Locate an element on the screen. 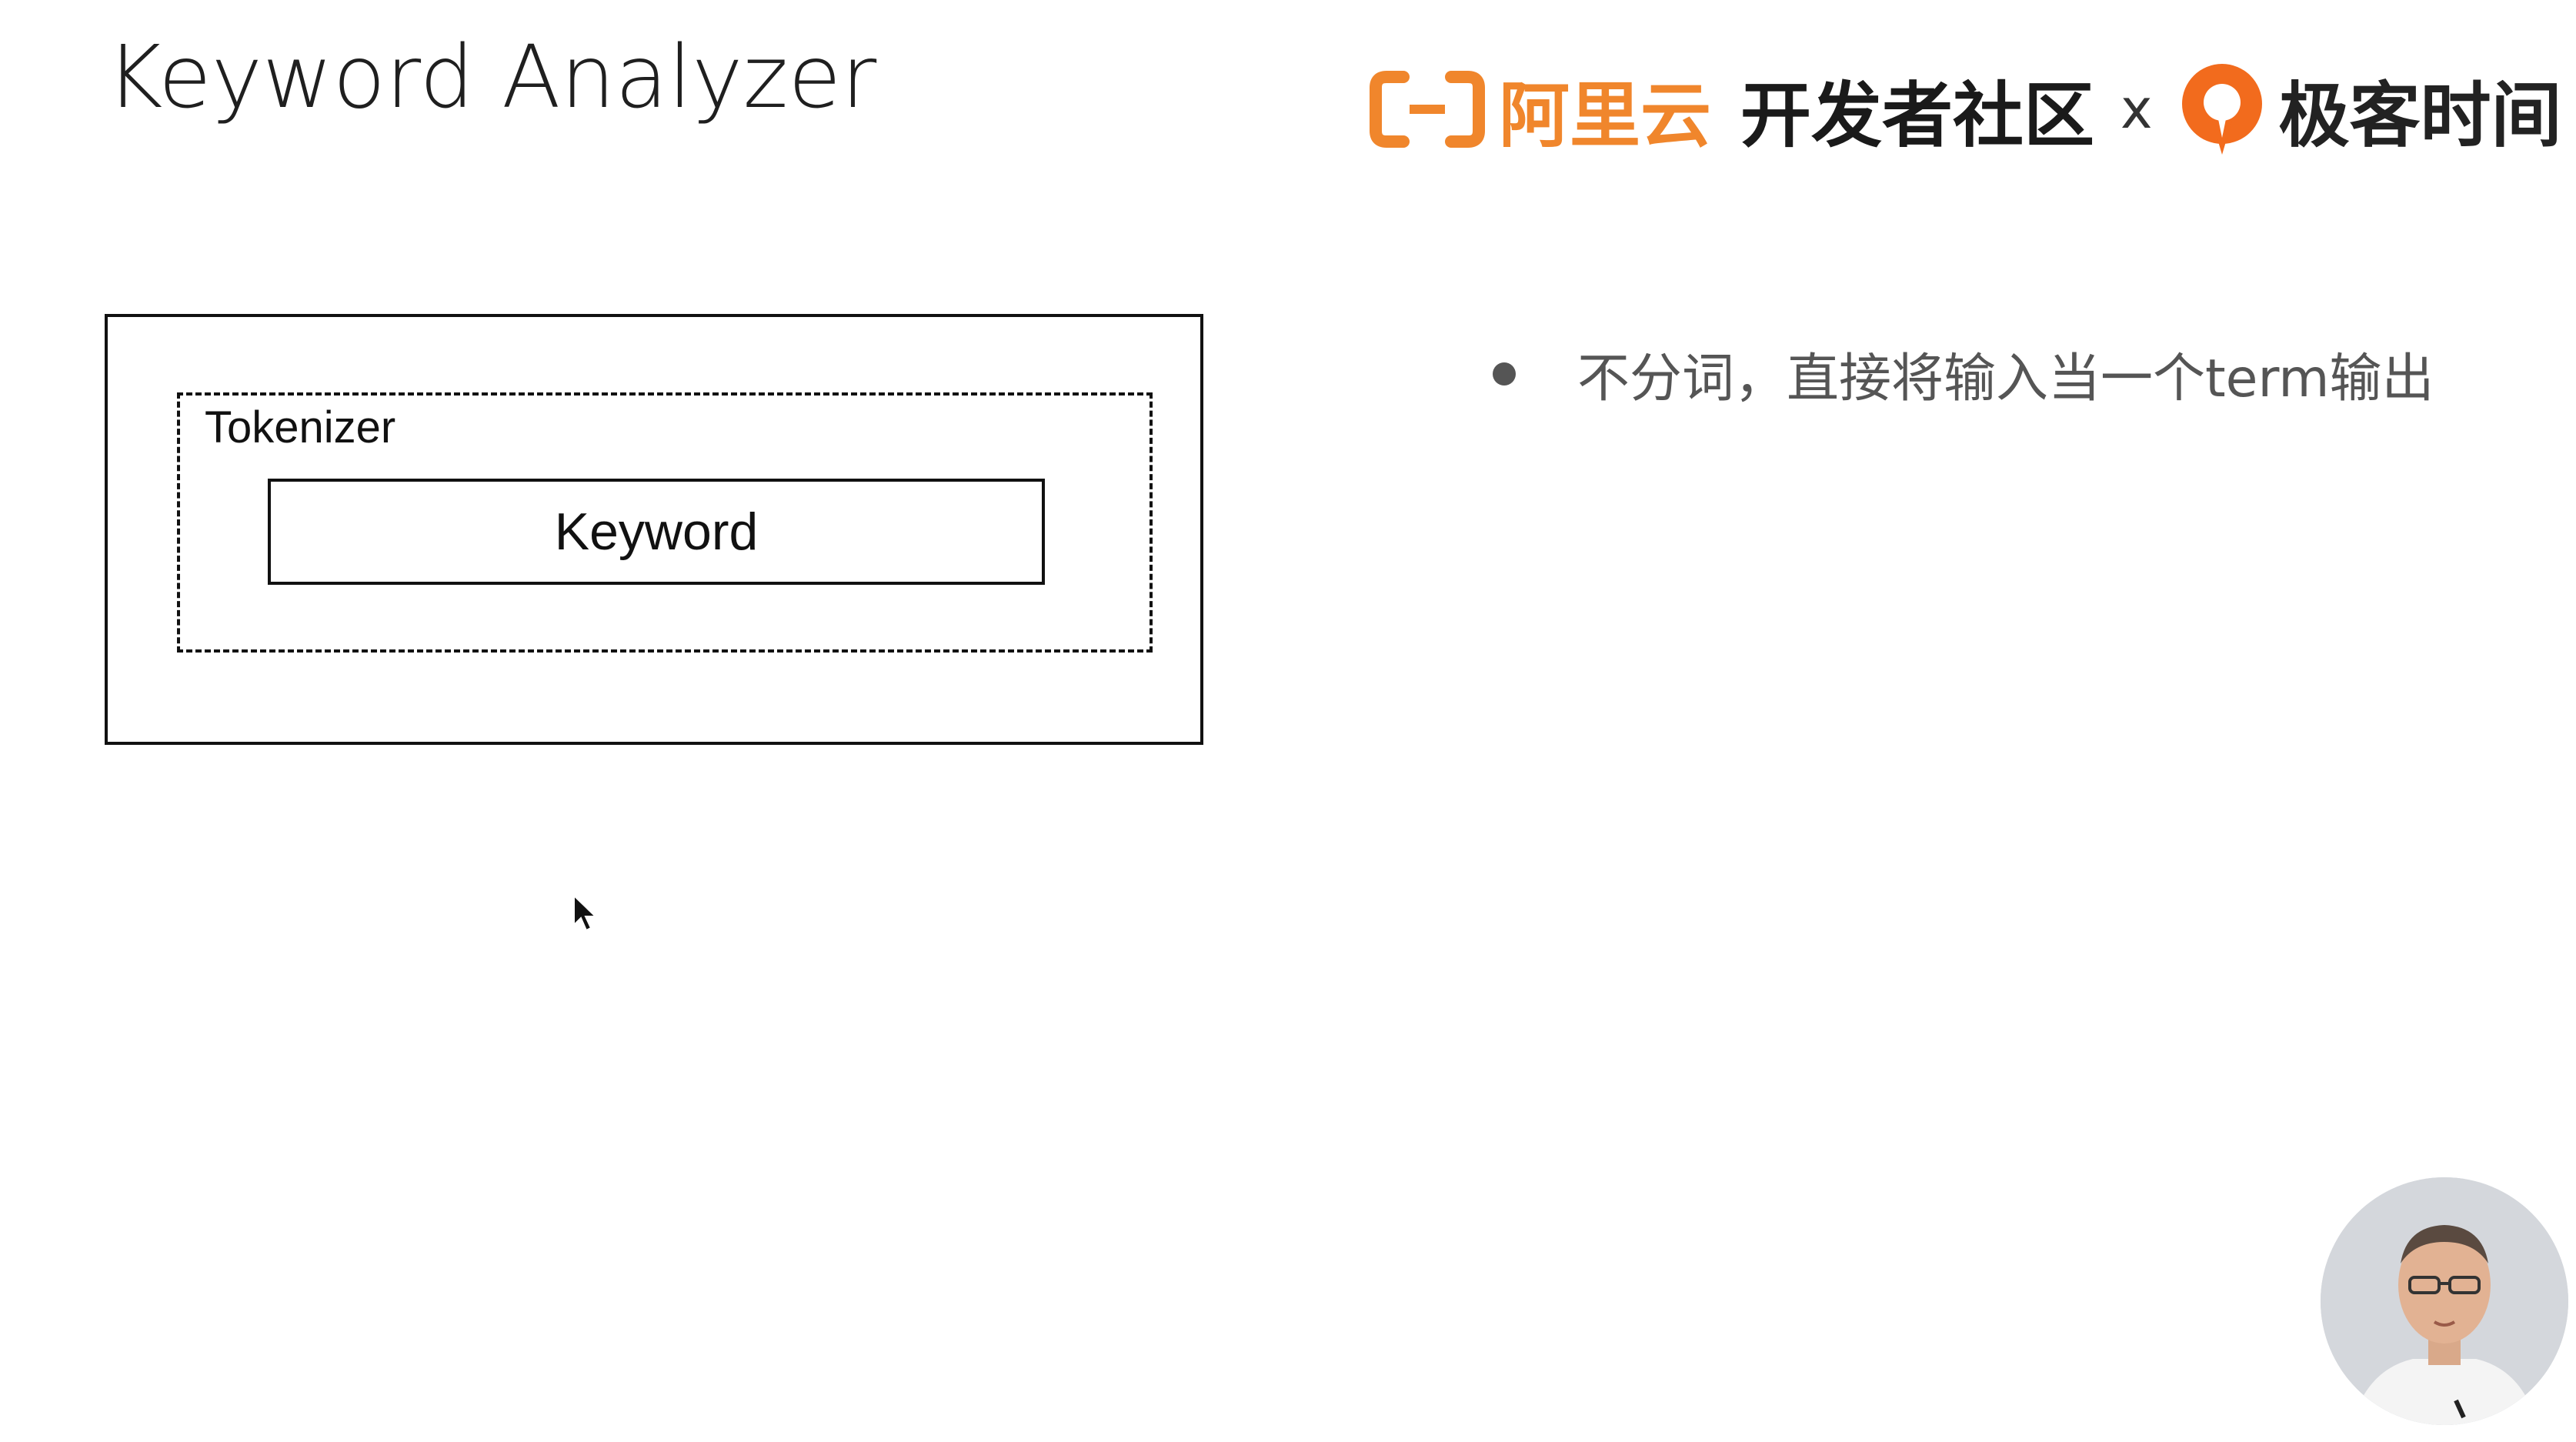 This screenshot has height=1442, width=2576. keyword-label: Keyword is located at coordinates (657, 531).